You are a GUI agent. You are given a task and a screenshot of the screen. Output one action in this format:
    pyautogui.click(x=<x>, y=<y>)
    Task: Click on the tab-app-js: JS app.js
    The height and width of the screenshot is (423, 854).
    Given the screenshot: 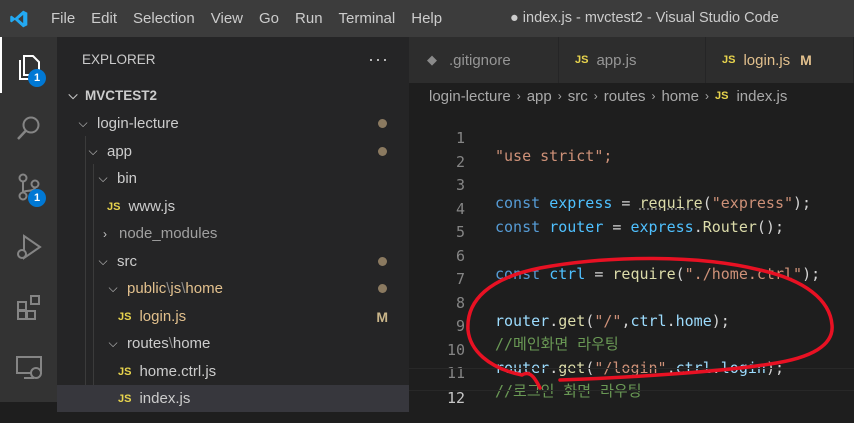 What is the action you would take?
    pyautogui.click(x=632, y=60)
    